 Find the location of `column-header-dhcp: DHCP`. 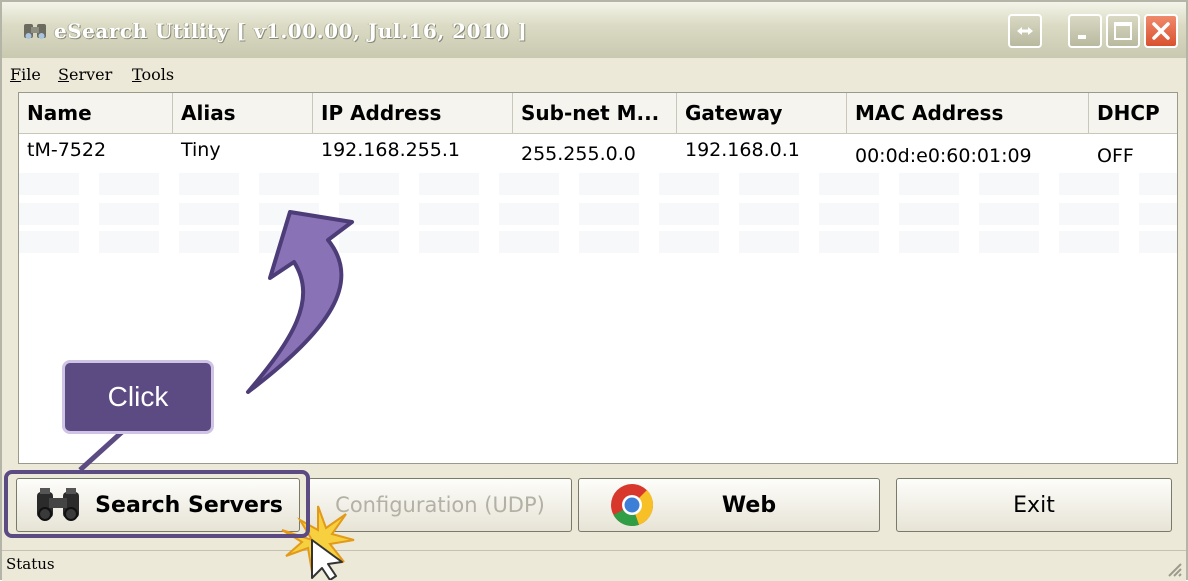

column-header-dhcp: DHCP is located at coordinates (1133, 113).